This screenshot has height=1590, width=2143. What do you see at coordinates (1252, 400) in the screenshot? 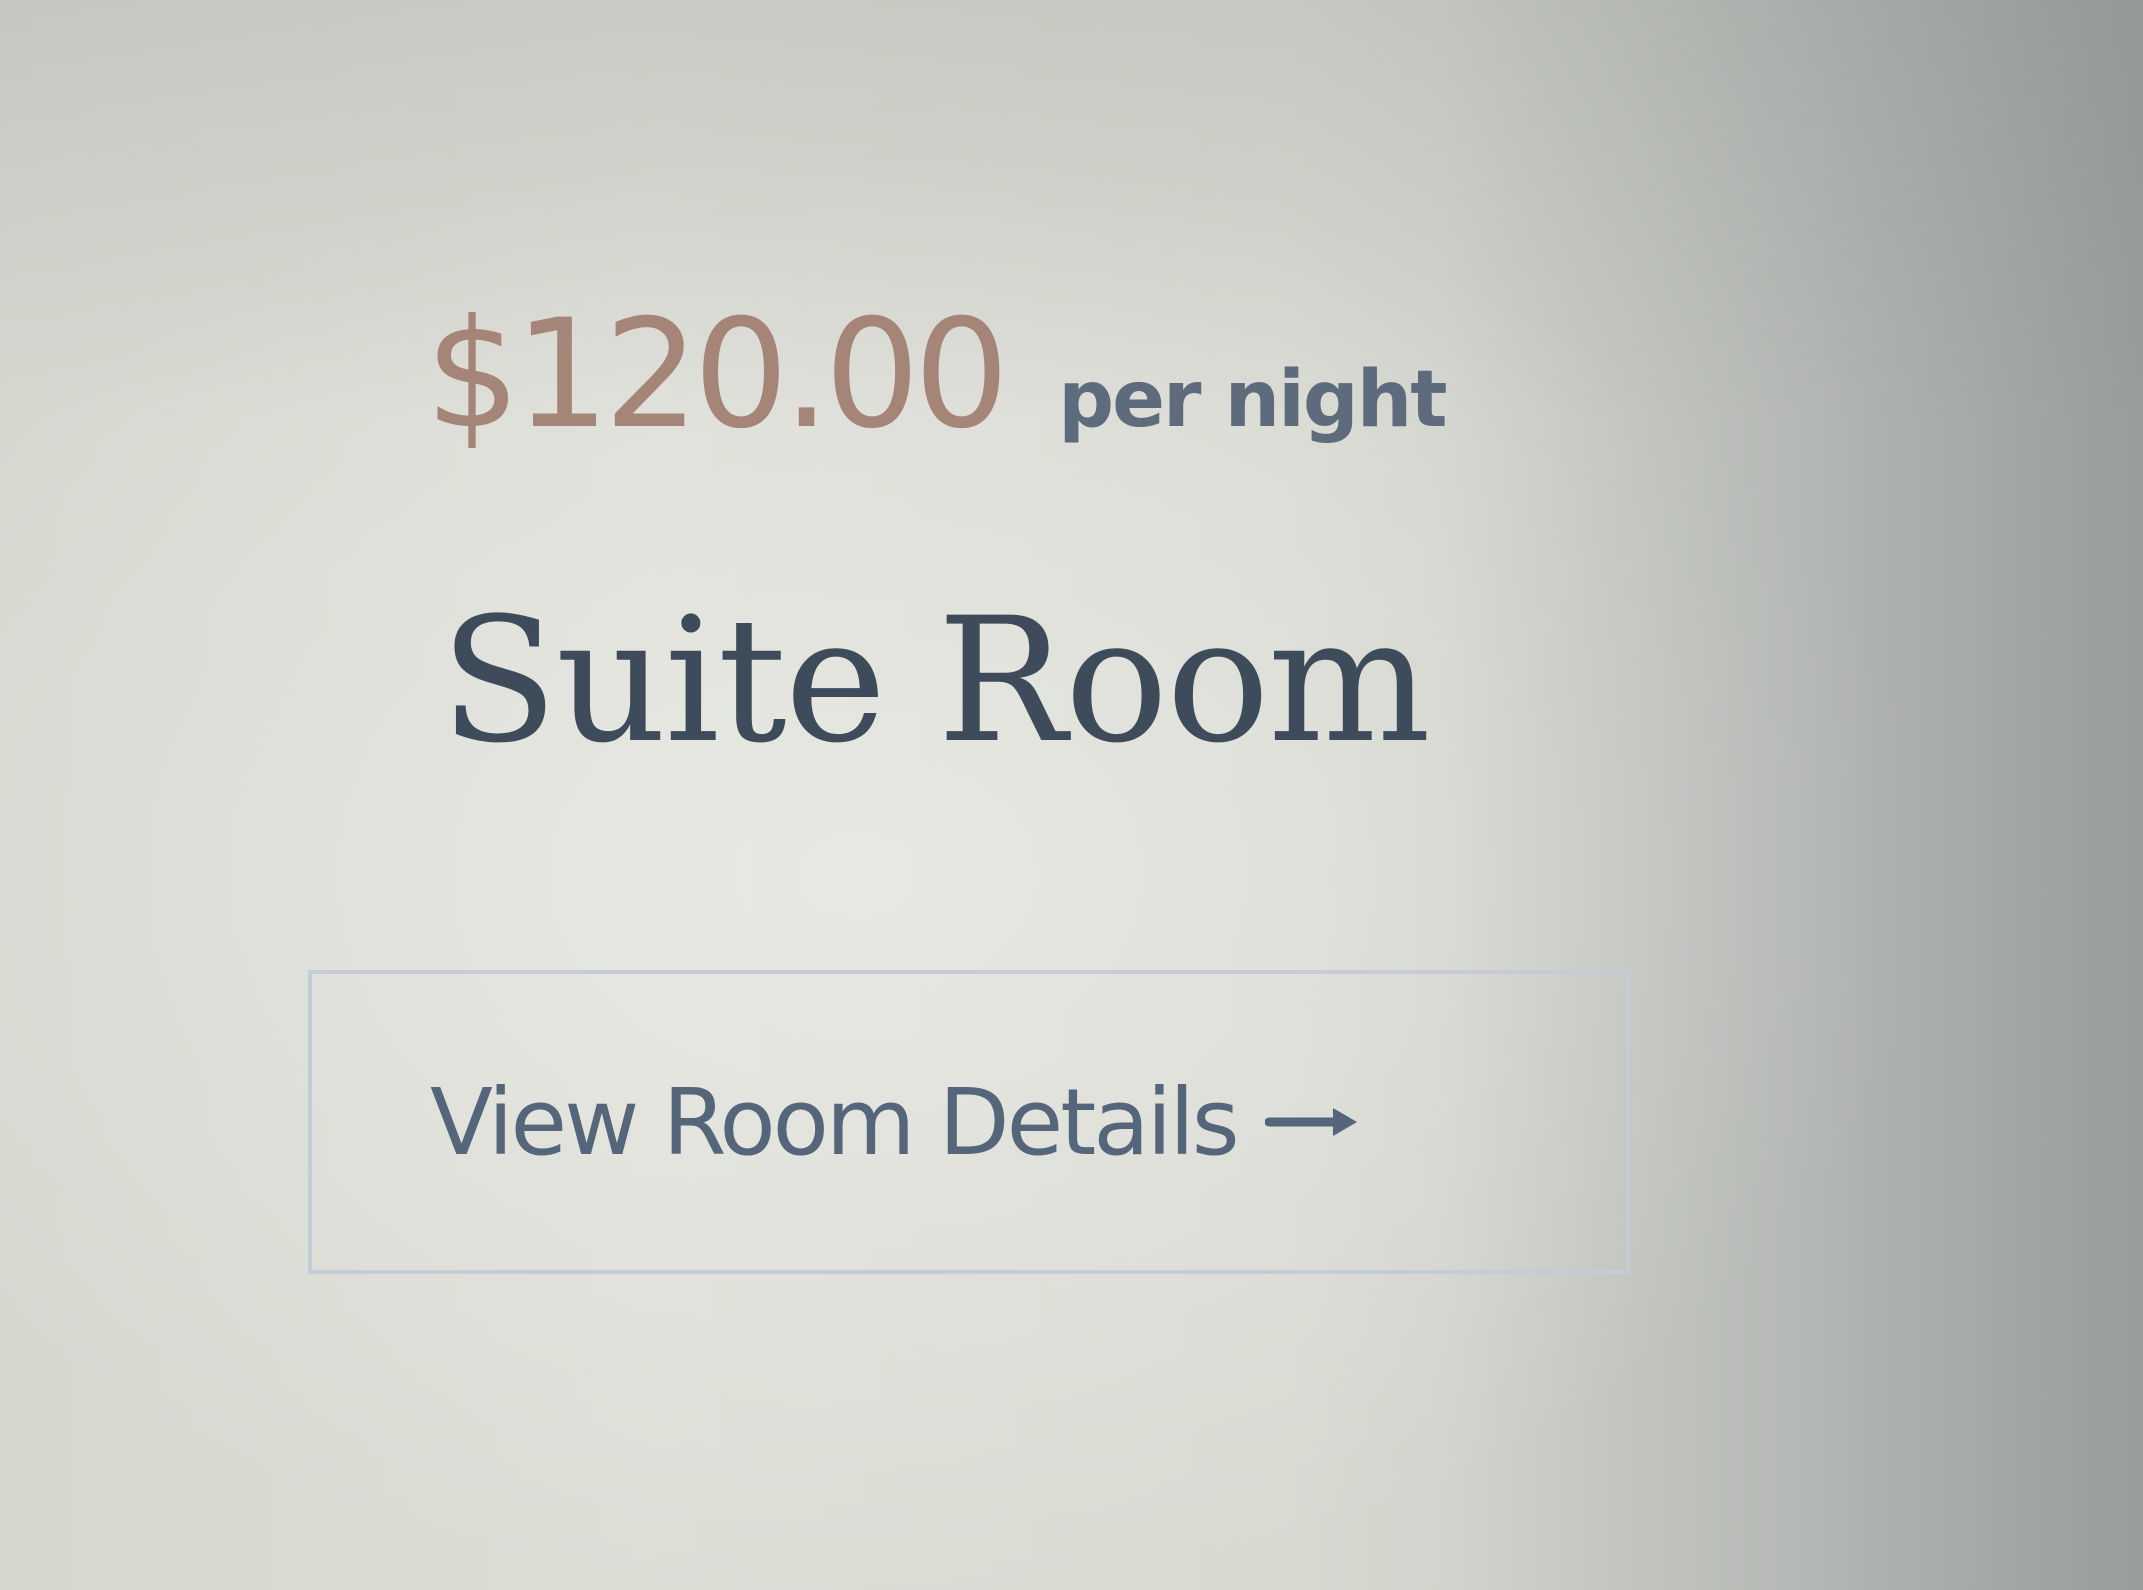
I see `price-unit: per night` at bounding box center [1252, 400].